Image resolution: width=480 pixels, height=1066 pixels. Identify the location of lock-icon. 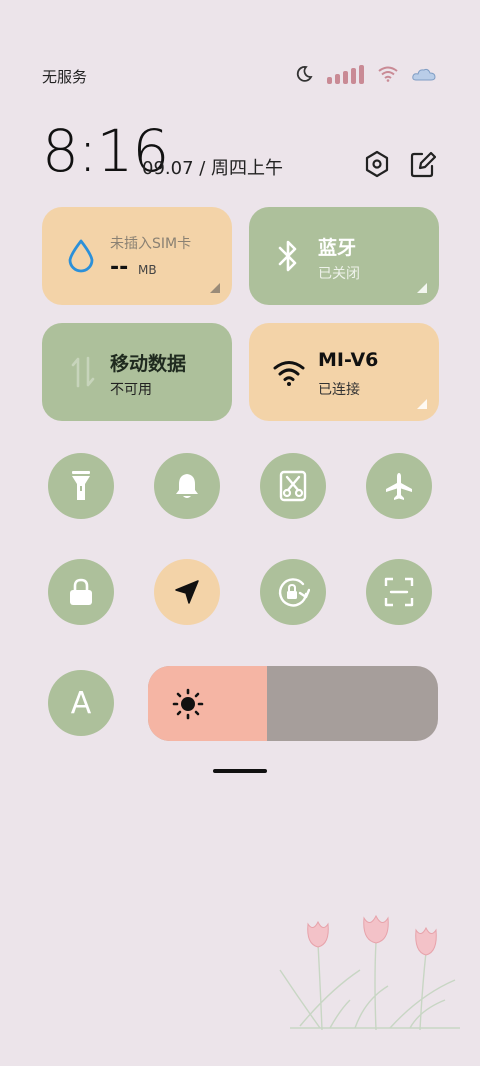
(81, 591).